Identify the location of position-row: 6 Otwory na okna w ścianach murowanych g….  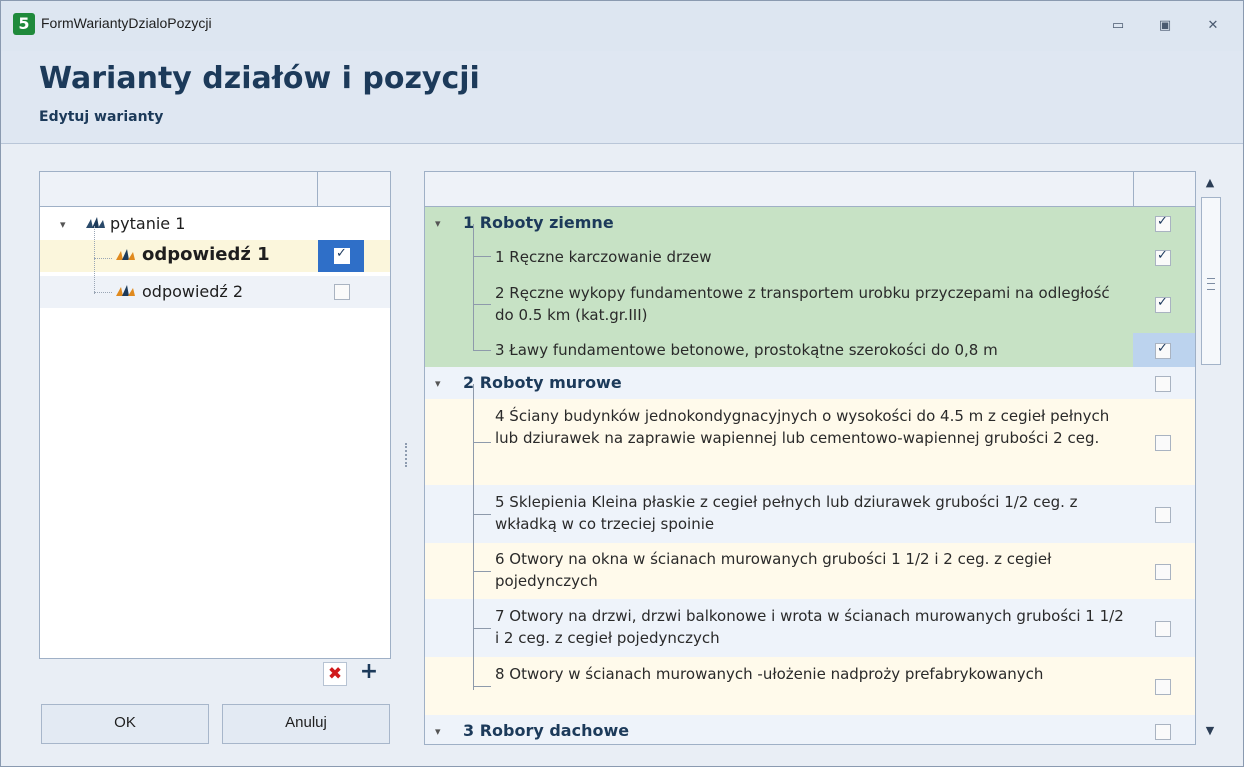
(810, 571).